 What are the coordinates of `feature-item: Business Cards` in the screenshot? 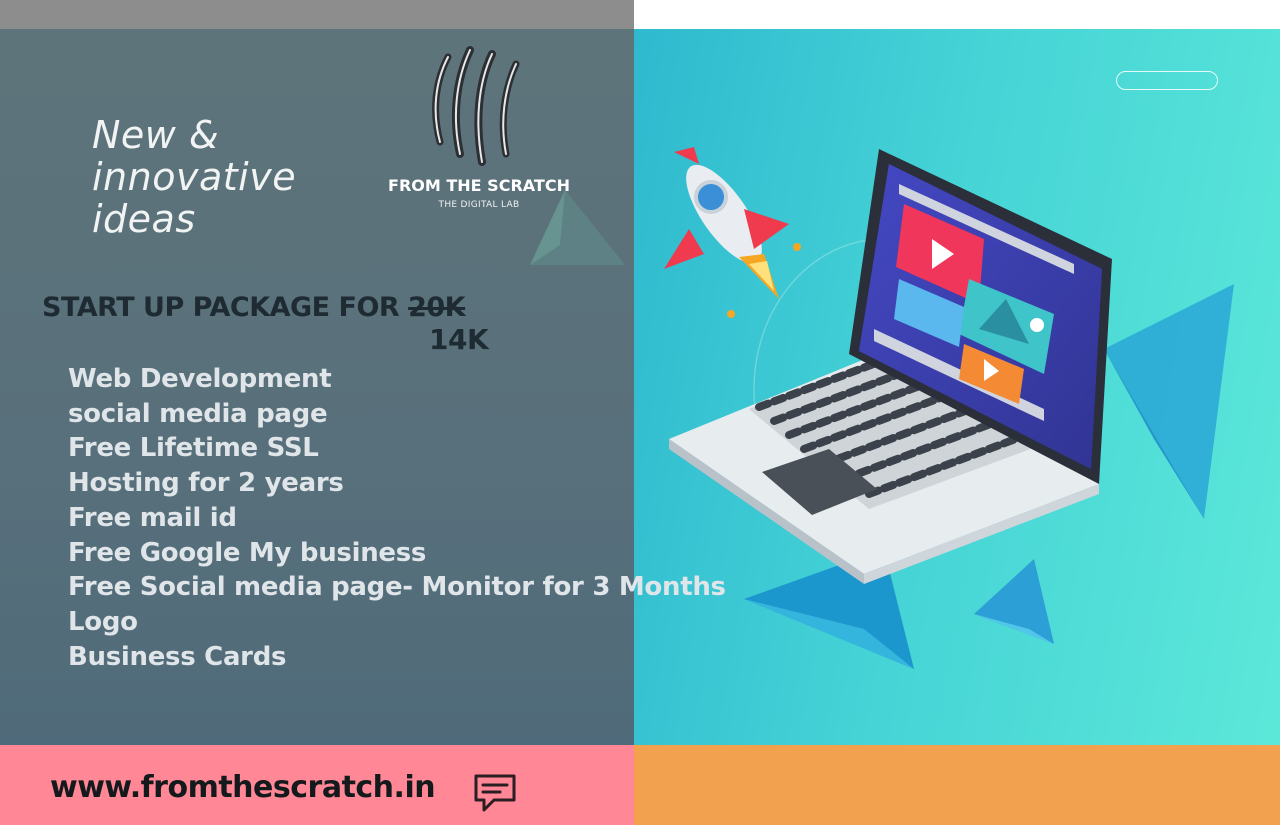 It's located at (177, 656).